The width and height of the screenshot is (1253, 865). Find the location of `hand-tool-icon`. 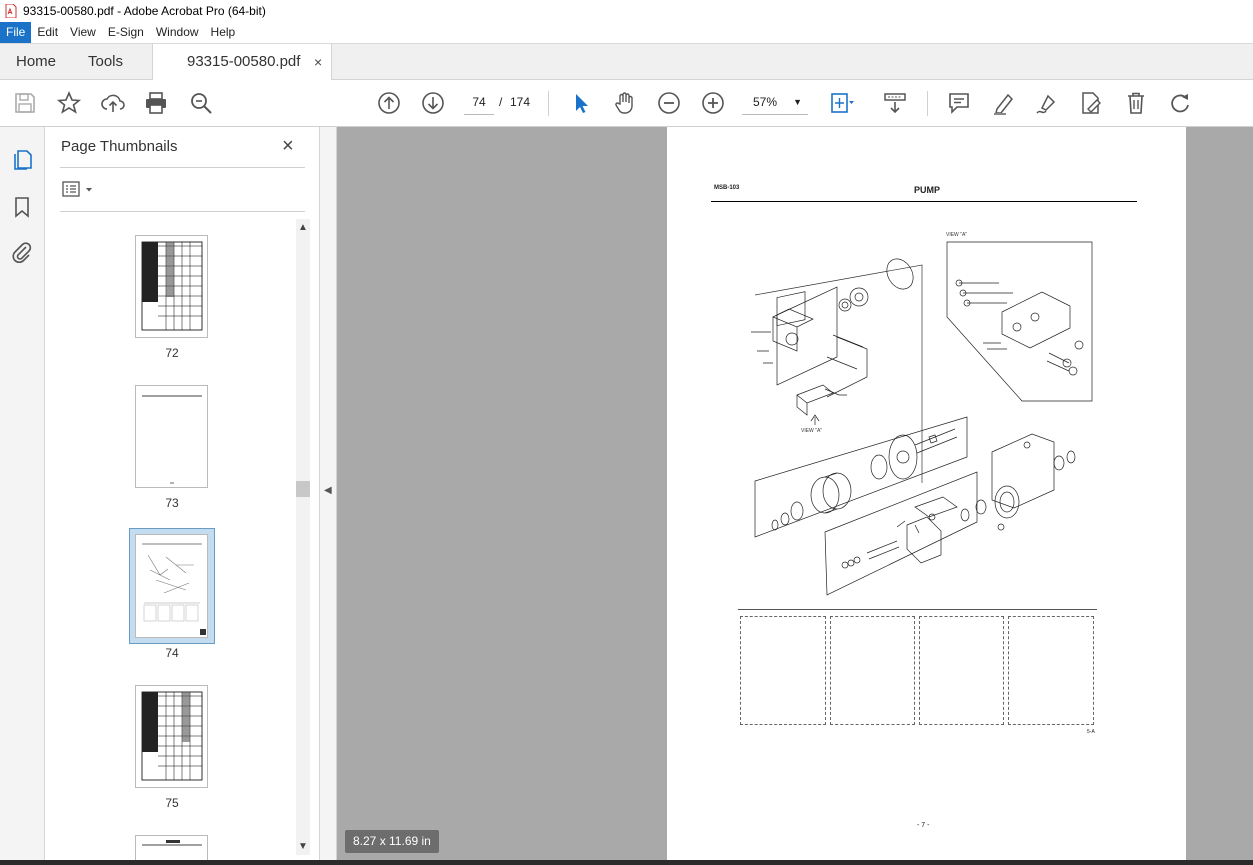

hand-tool-icon is located at coordinates (625, 103).